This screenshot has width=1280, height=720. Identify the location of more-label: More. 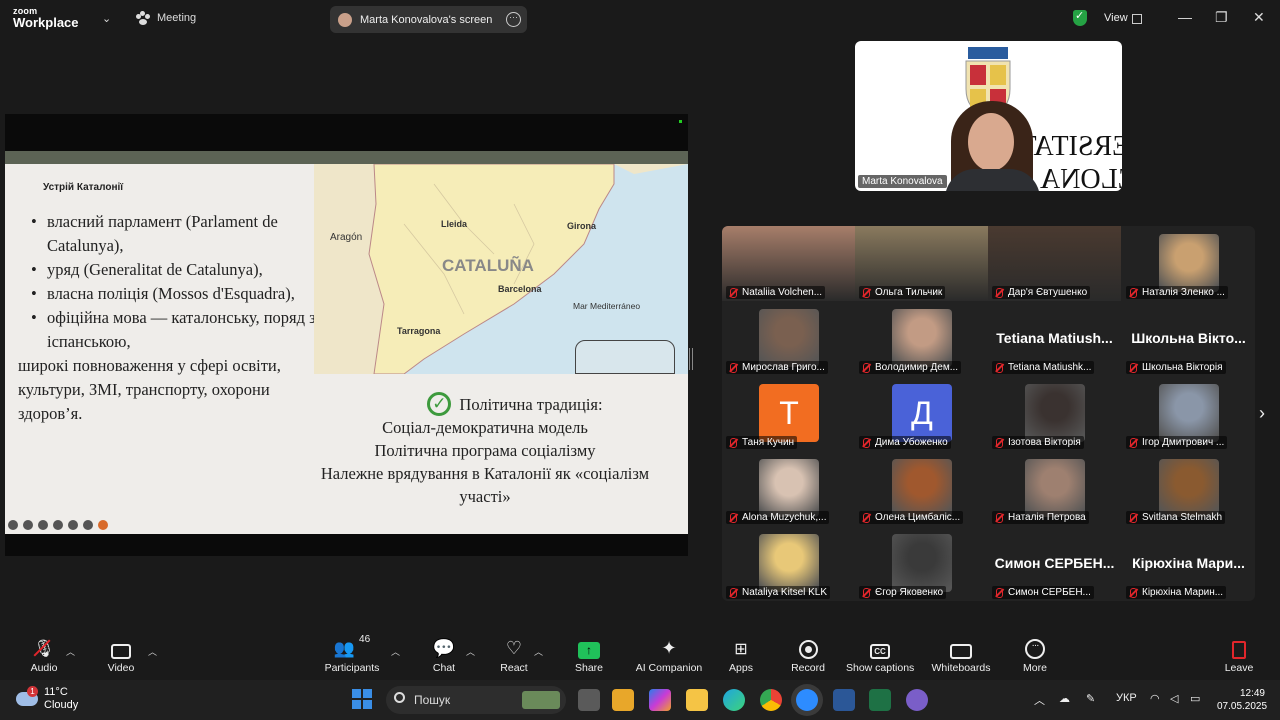
(1035, 668).